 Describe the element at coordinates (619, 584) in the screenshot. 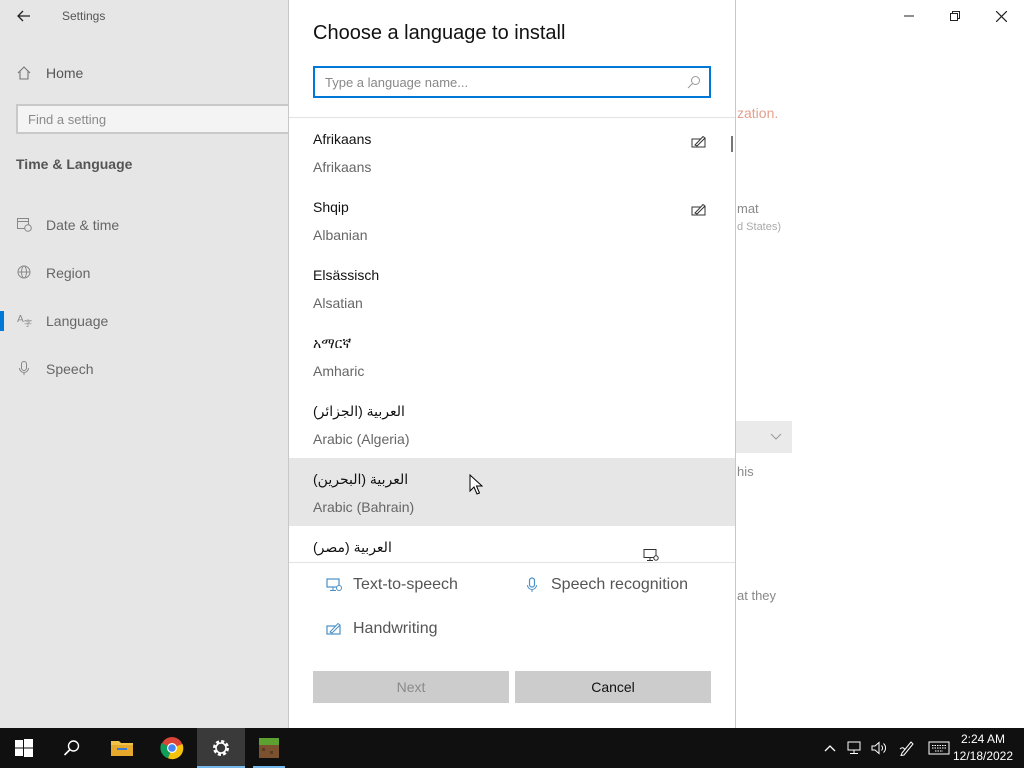

I see `feature-label: Speech recognition` at that location.